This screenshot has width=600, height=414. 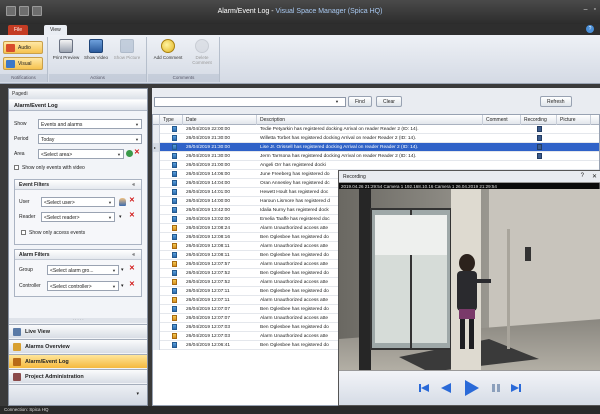 I want to click on print-preview-button: Print Preview, so click(x=66, y=49).